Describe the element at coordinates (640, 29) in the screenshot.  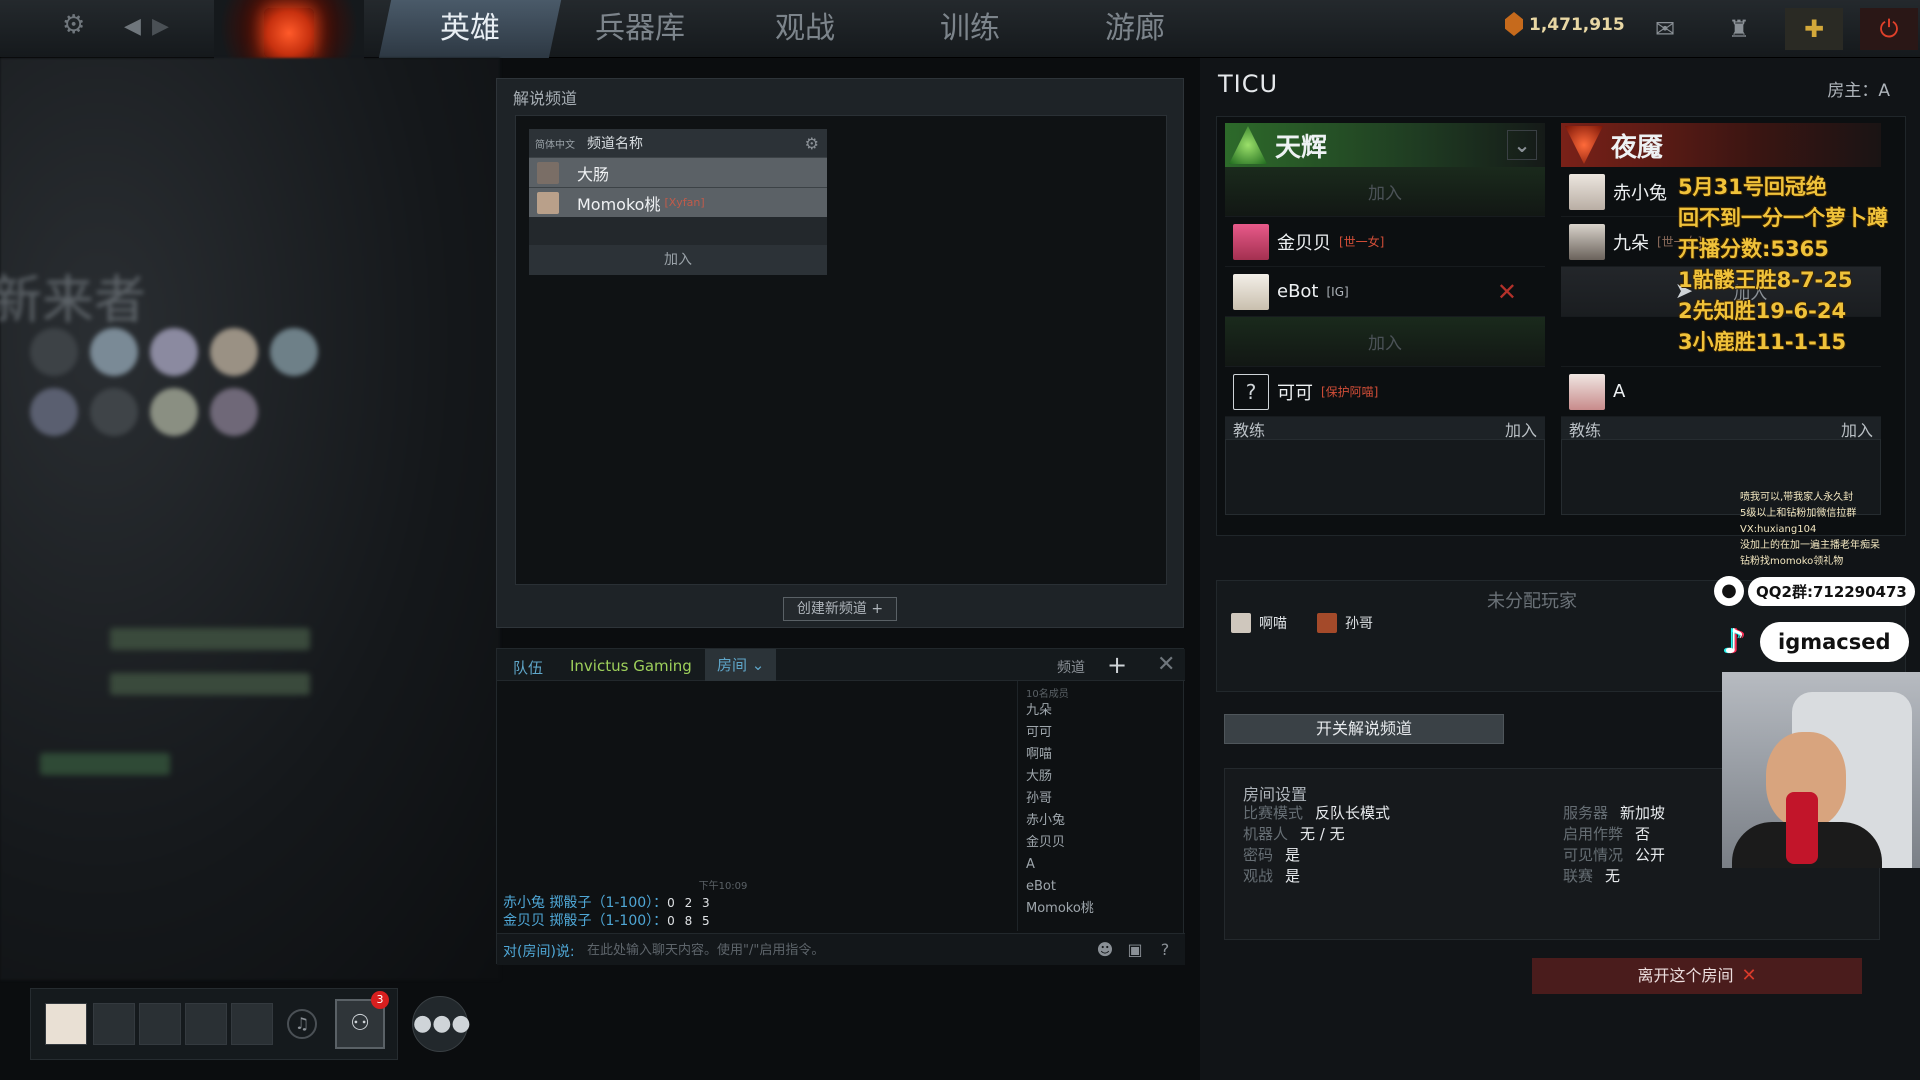
I see `tab-armory: 兵器库` at that location.